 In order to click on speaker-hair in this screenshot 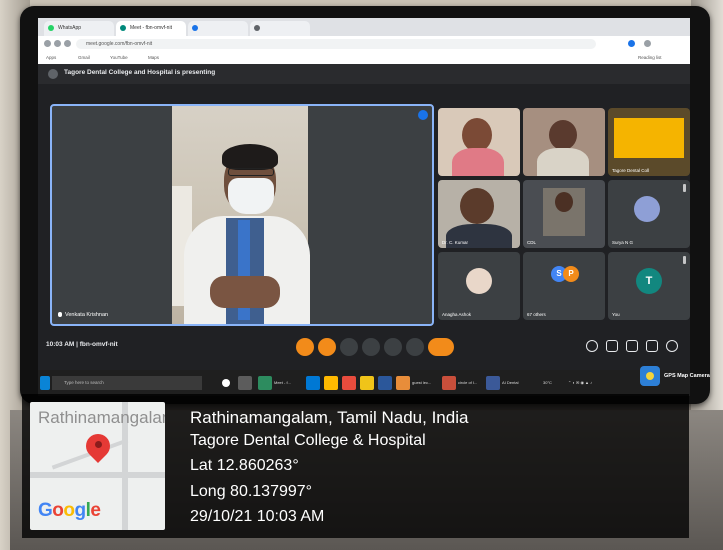, I will do `click(250, 157)`.